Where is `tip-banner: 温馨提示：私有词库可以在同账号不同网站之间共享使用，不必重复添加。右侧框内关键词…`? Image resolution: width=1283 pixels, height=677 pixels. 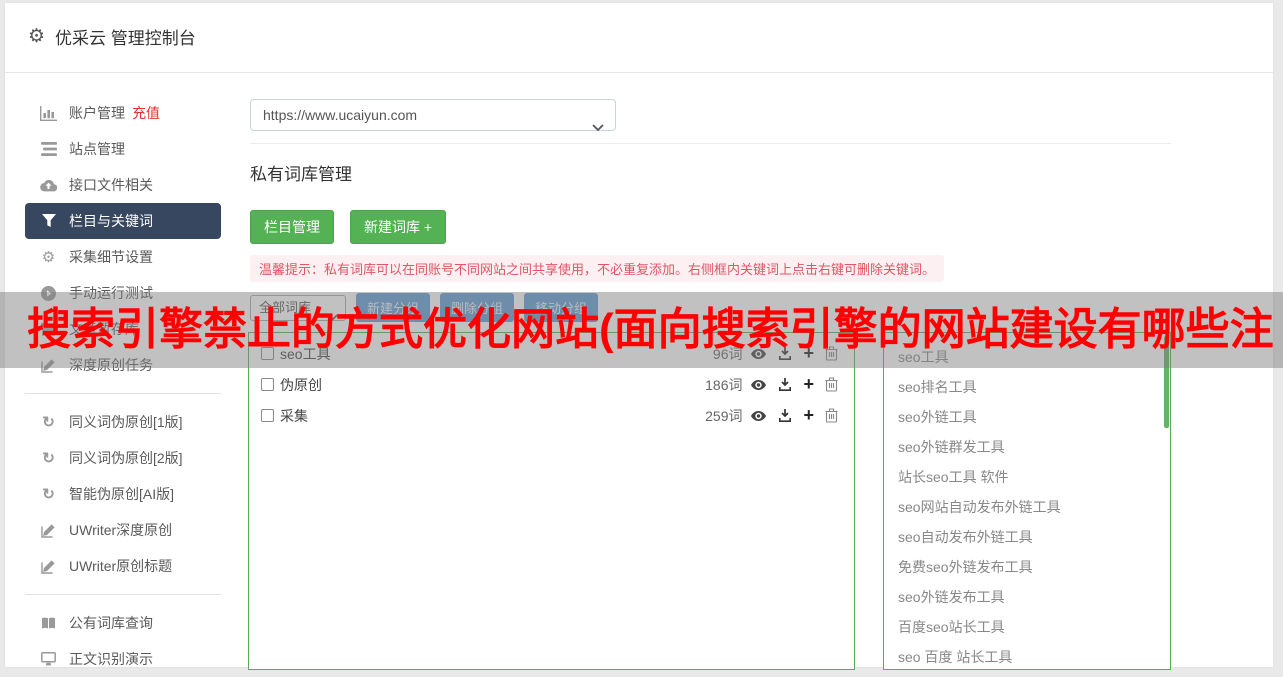 tip-banner: 温馨提示：私有词库可以在同账号不同网站之间共享使用，不必重复添加。右侧框内关键词… is located at coordinates (597, 268).